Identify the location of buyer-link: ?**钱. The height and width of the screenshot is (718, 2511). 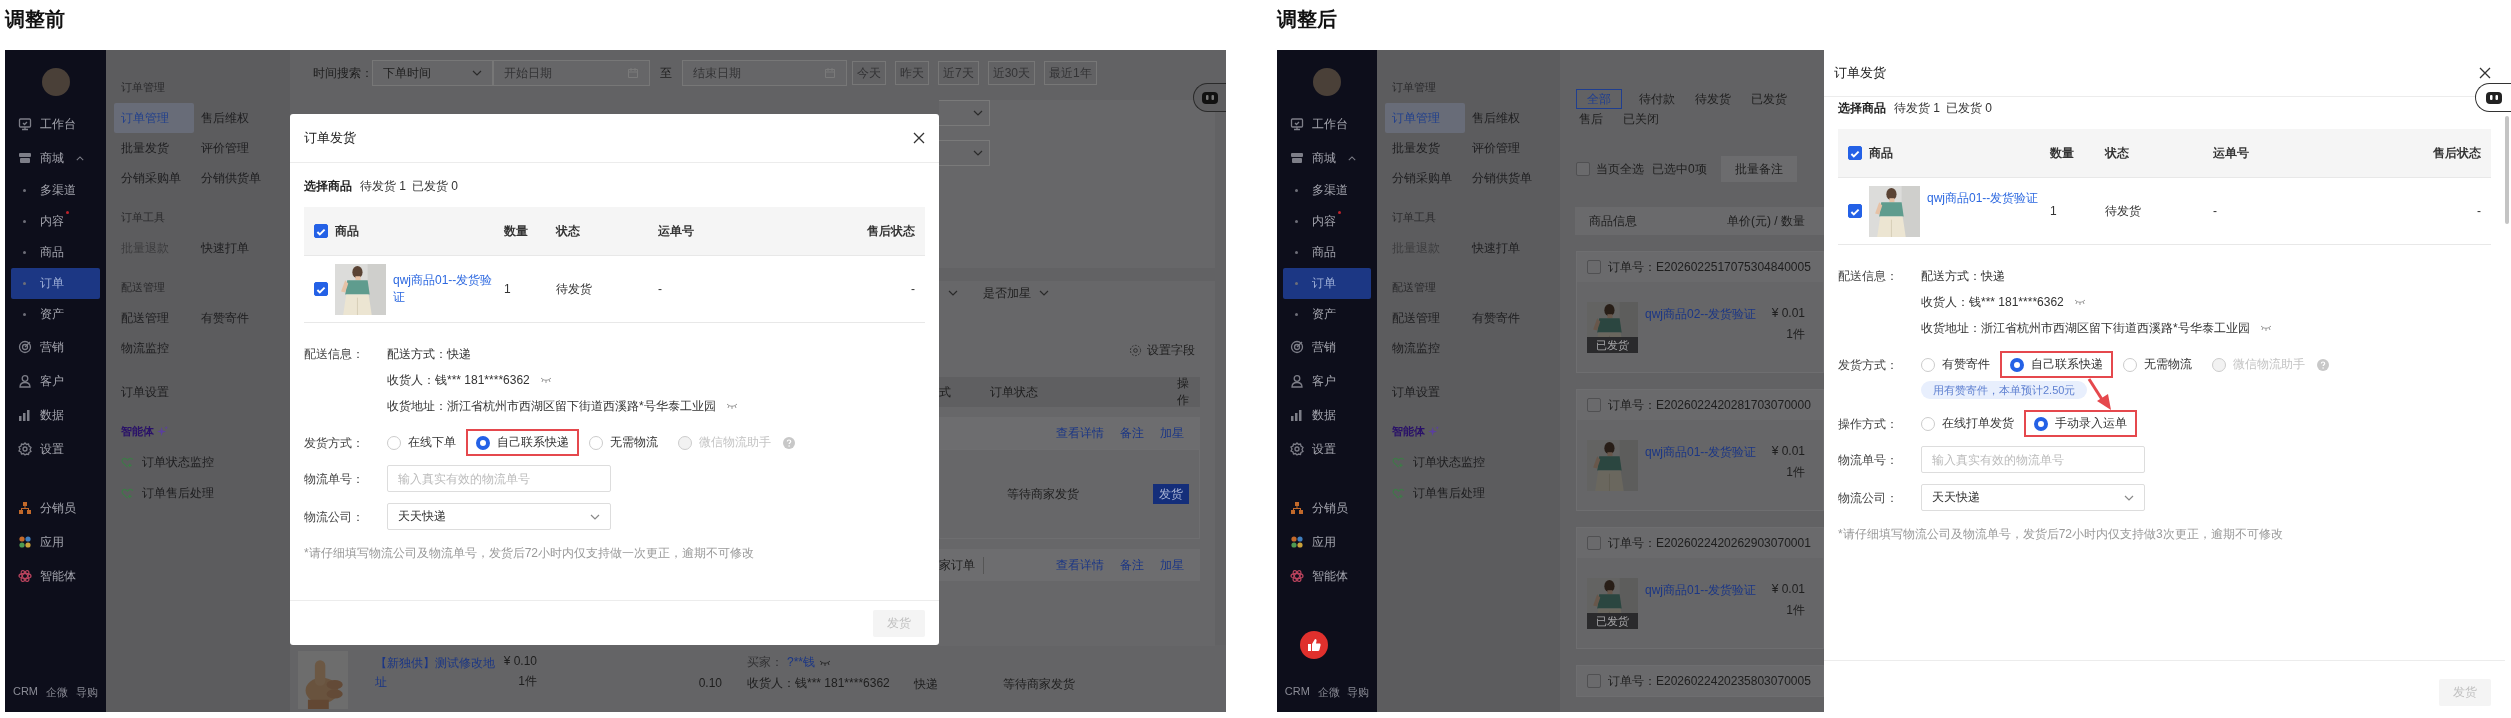
(801, 662).